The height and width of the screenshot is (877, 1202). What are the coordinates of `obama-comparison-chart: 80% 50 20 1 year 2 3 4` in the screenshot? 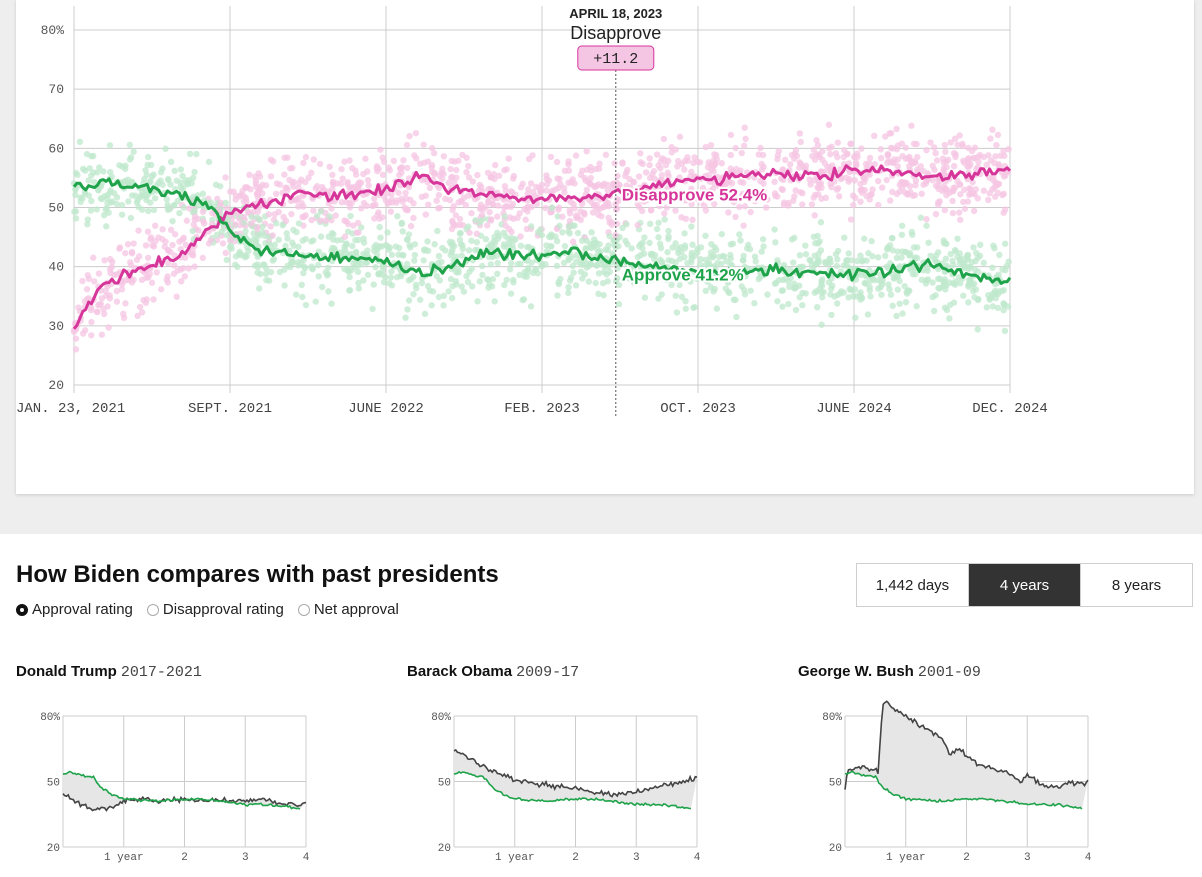 It's located at (567, 788).